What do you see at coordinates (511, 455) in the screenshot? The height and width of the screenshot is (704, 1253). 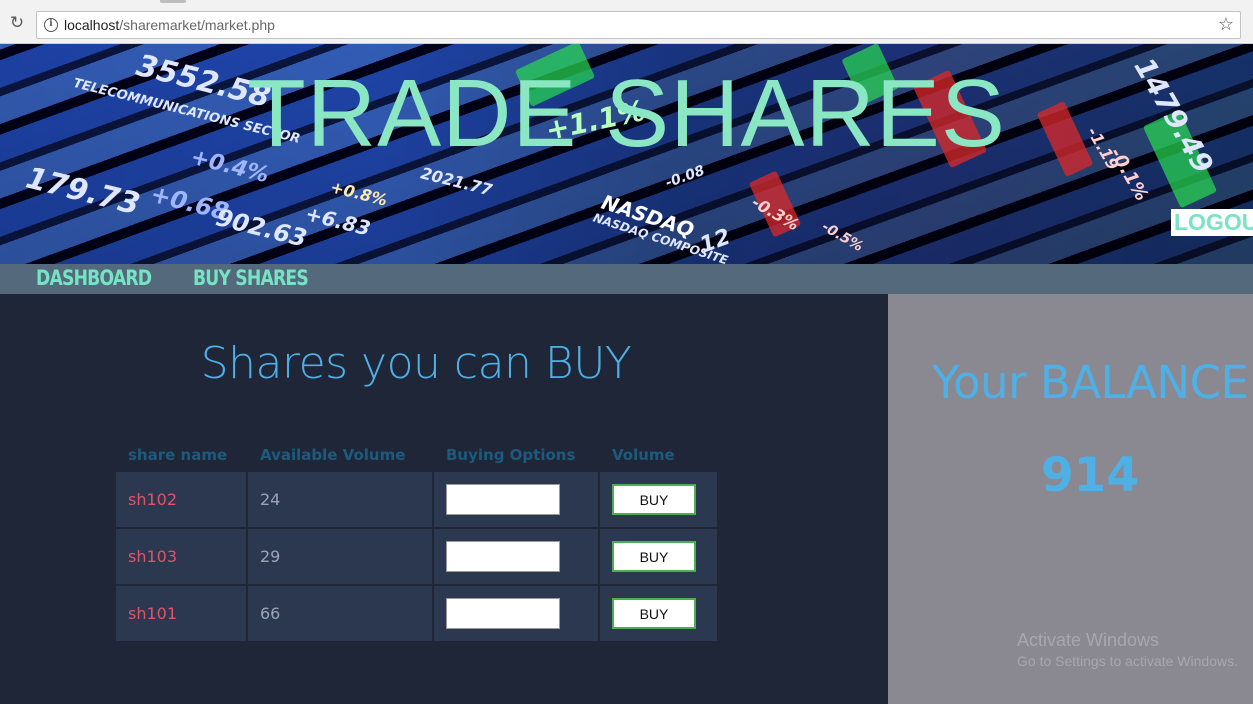 I see `column-header-buying-options: Buying Options` at bounding box center [511, 455].